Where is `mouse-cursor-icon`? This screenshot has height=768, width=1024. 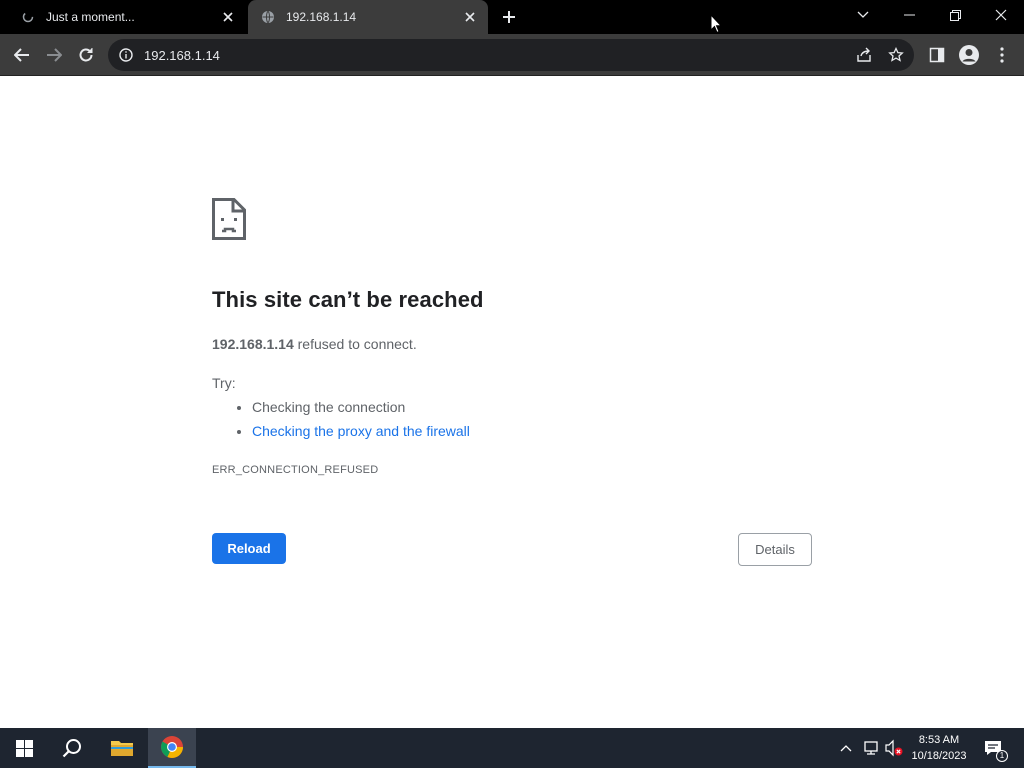 mouse-cursor-icon is located at coordinates (716, 23).